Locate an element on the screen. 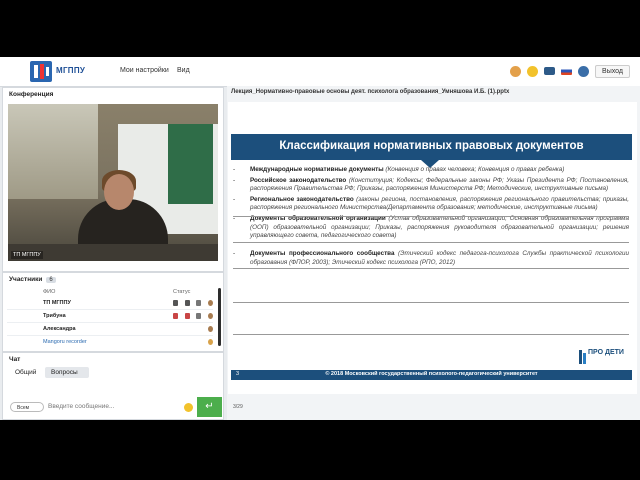 Image resolution: width=640 pixels, height=480 pixels. video-caption: ТП МГППУ is located at coordinates (27, 255).